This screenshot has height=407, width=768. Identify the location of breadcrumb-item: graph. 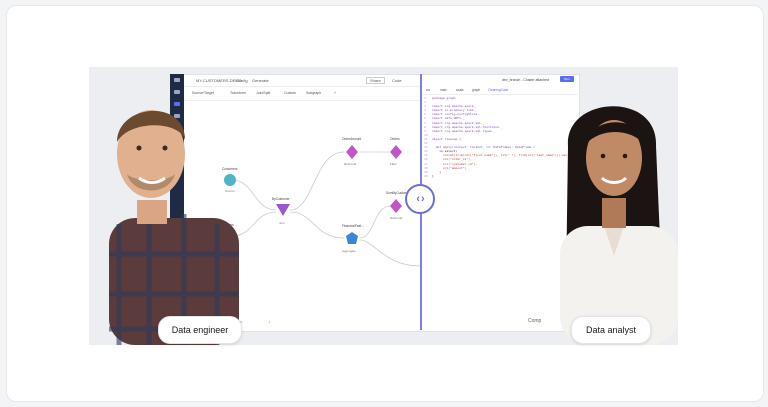
(476, 90).